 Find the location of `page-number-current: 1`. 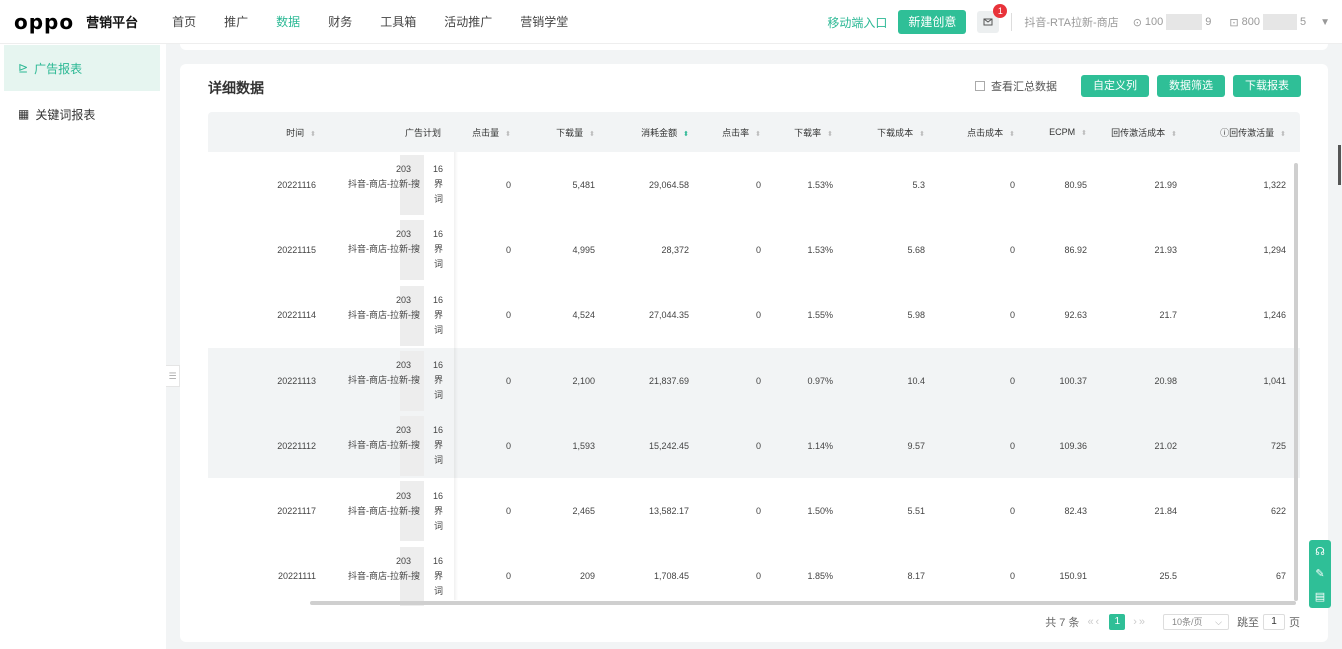

page-number-current: 1 is located at coordinates (1117, 622).